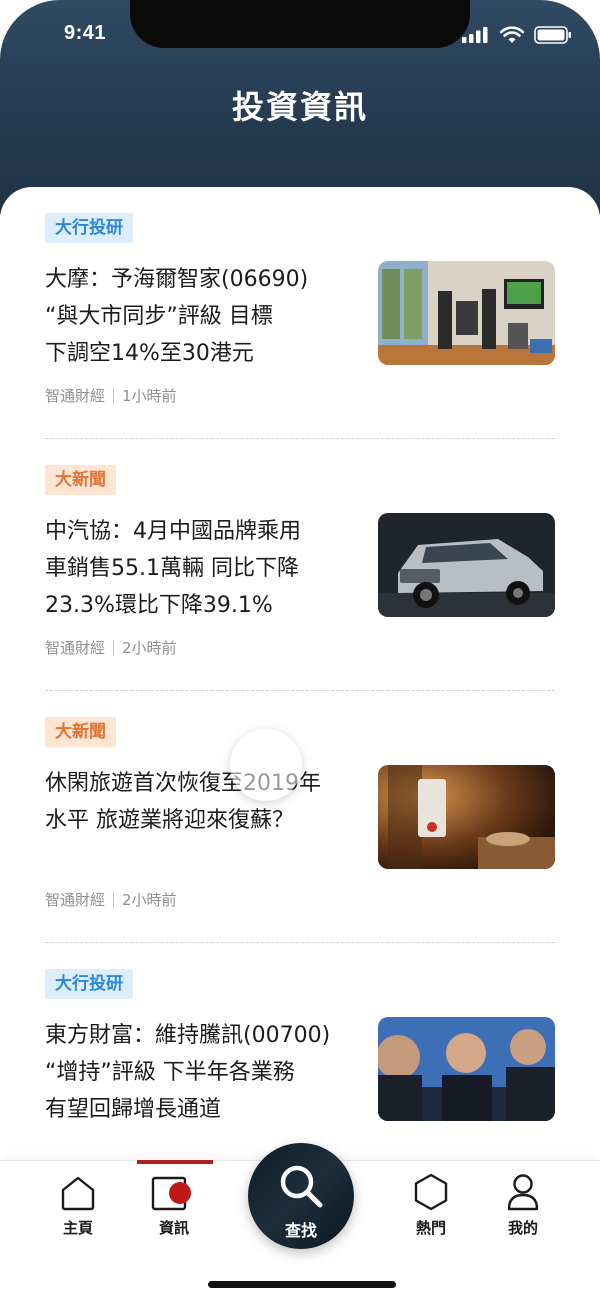 This screenshot has height=1299, width=600. Describe the element at coordinates (159, 316) in the screenshot. I see `headline-line: “與大市同步”評級 目標` at that location.